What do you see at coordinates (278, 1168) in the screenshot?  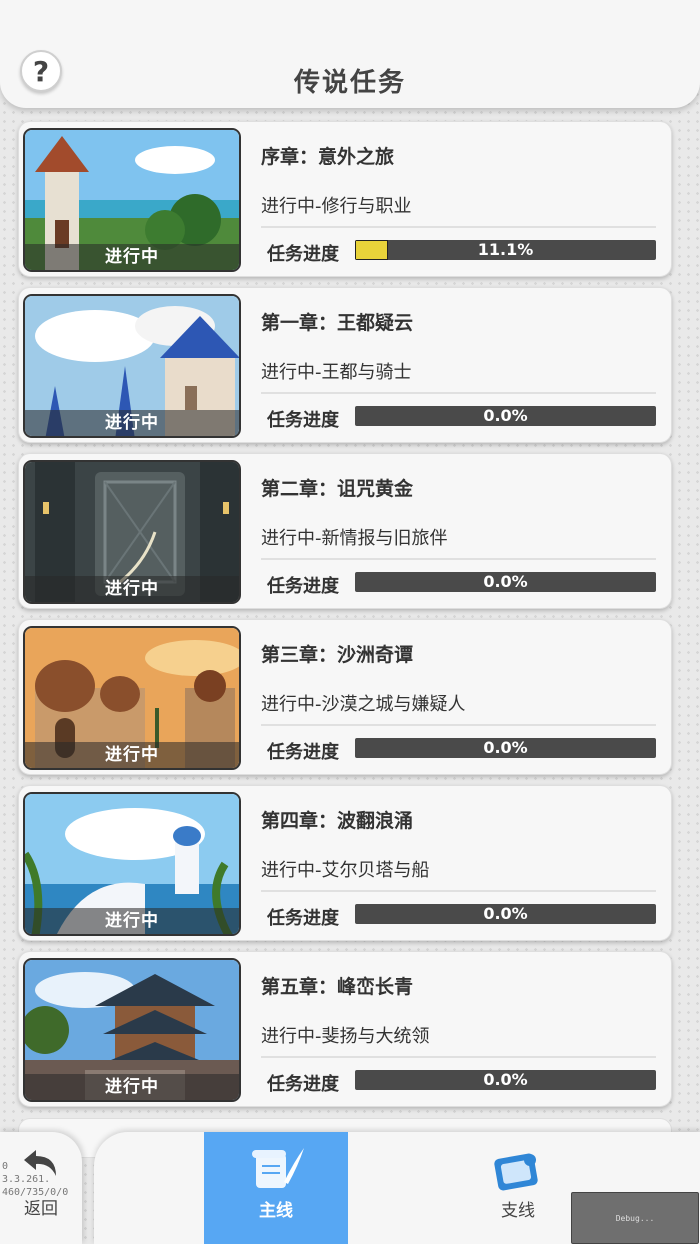 I see `scroll-feather-icon` at bounding box center [278, 1168].